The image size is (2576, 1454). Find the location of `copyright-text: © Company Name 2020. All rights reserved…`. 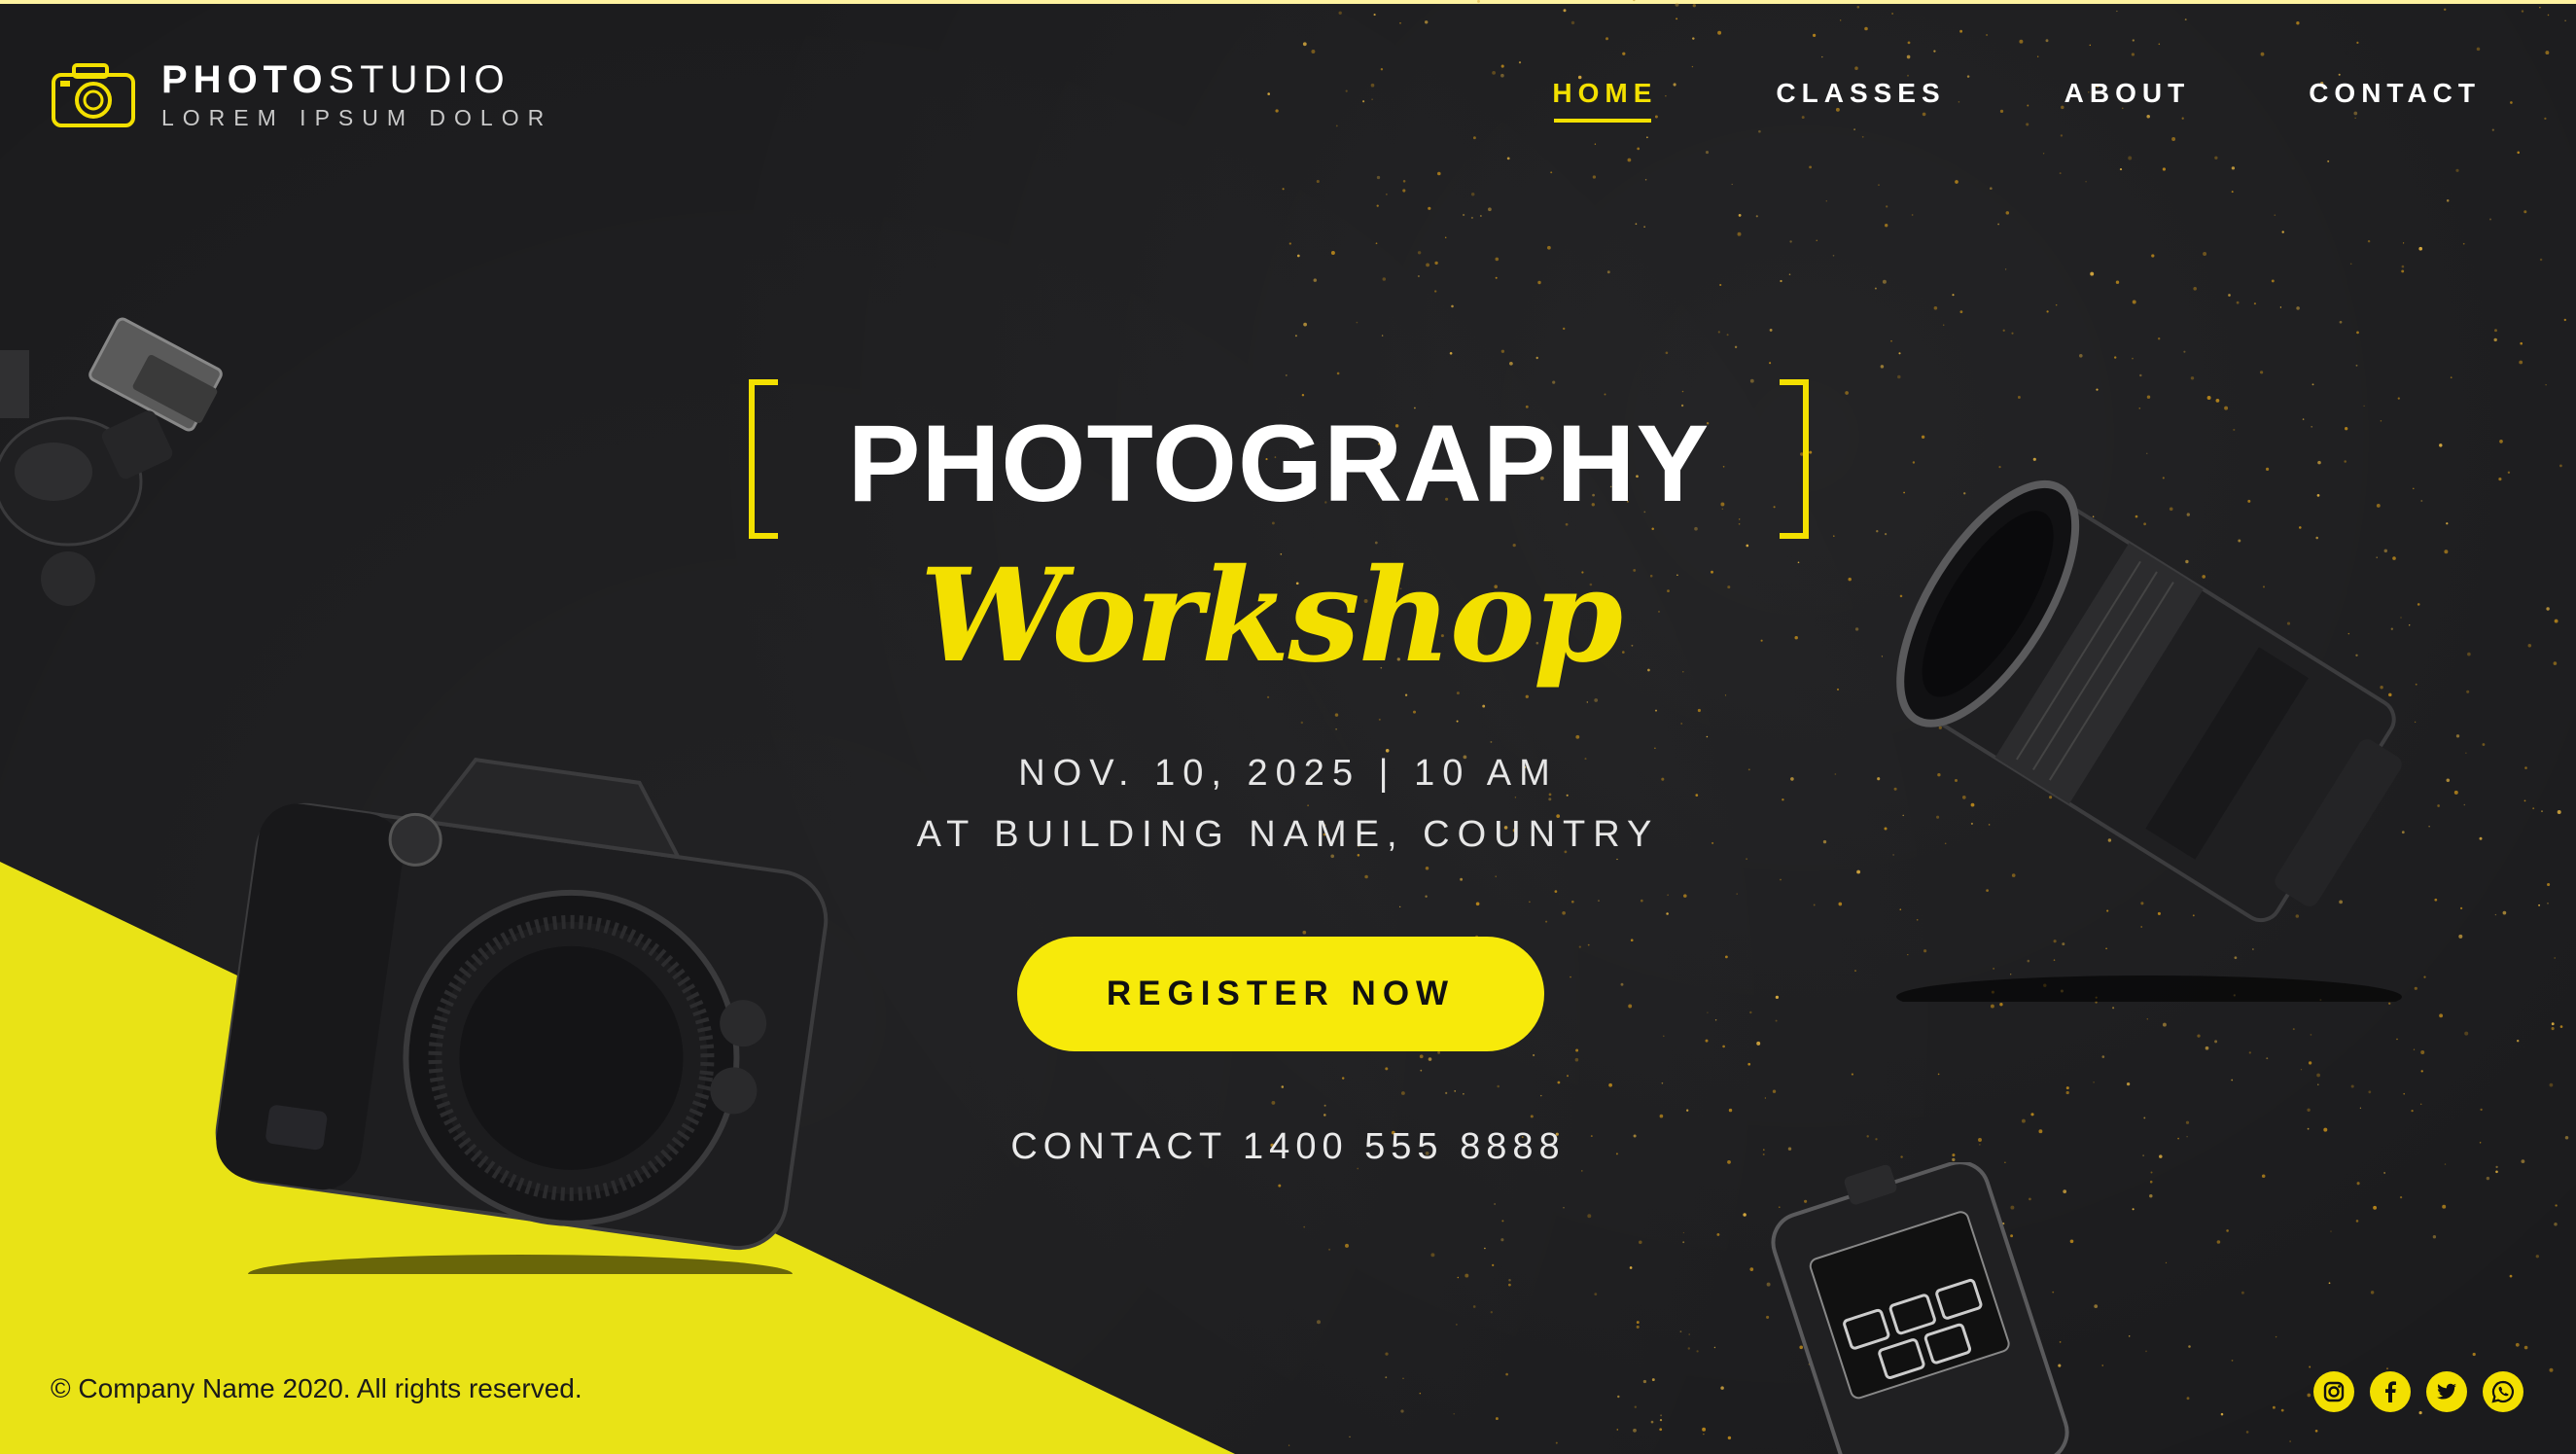

copyright-text: © Company Name 2020. All rights reserved… is located at coordinates (316, 1388).